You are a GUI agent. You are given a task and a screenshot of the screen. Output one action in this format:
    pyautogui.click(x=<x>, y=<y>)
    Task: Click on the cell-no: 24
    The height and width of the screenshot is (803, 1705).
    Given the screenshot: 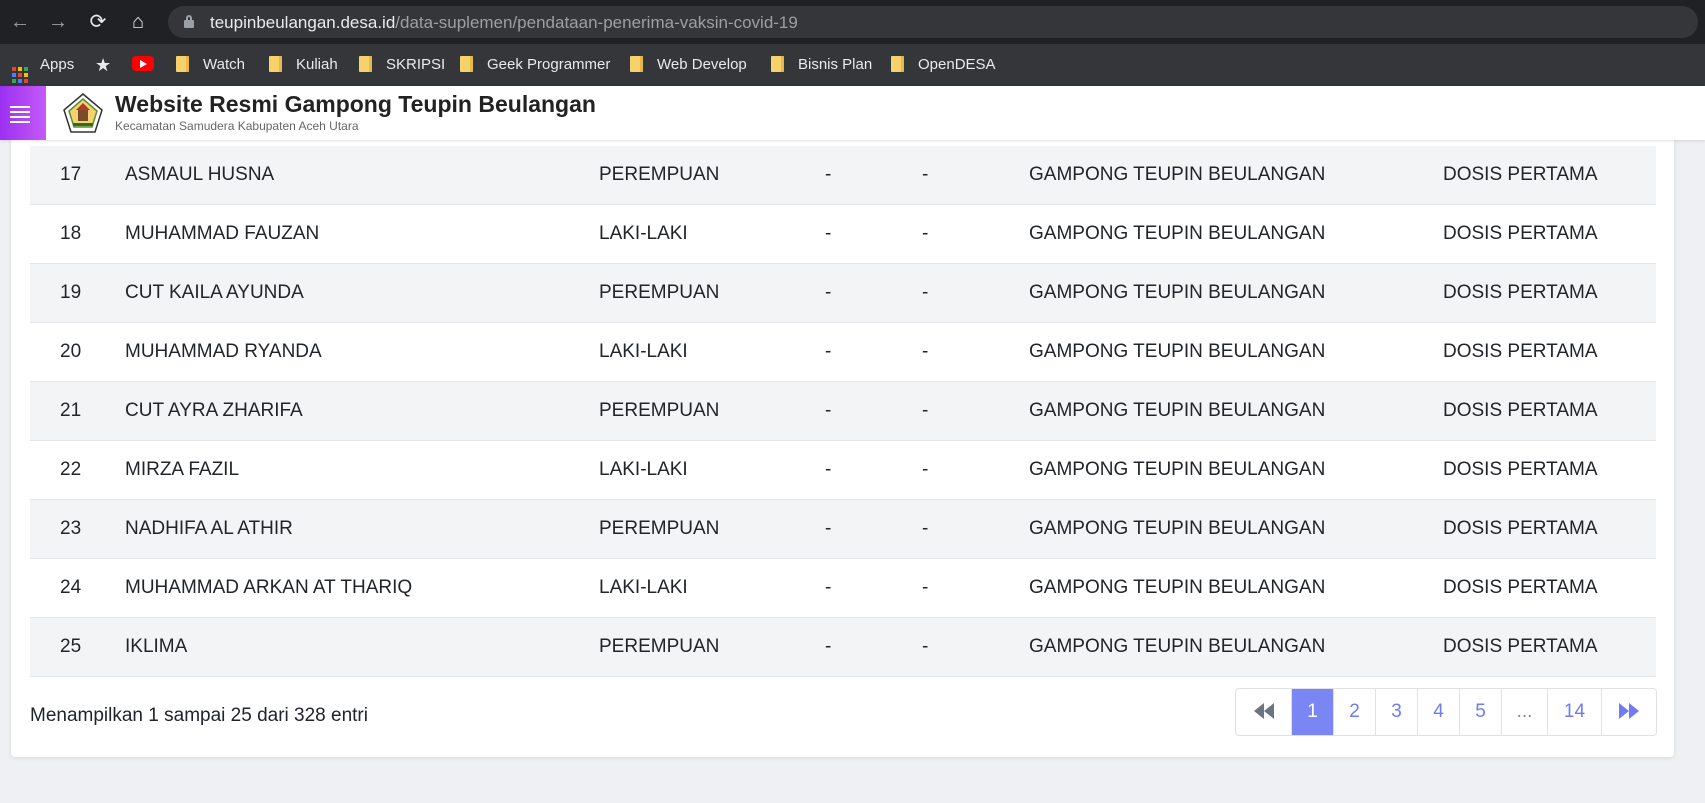 What is the action you would take?
    pyautogui.click(x=71, y=587)
    